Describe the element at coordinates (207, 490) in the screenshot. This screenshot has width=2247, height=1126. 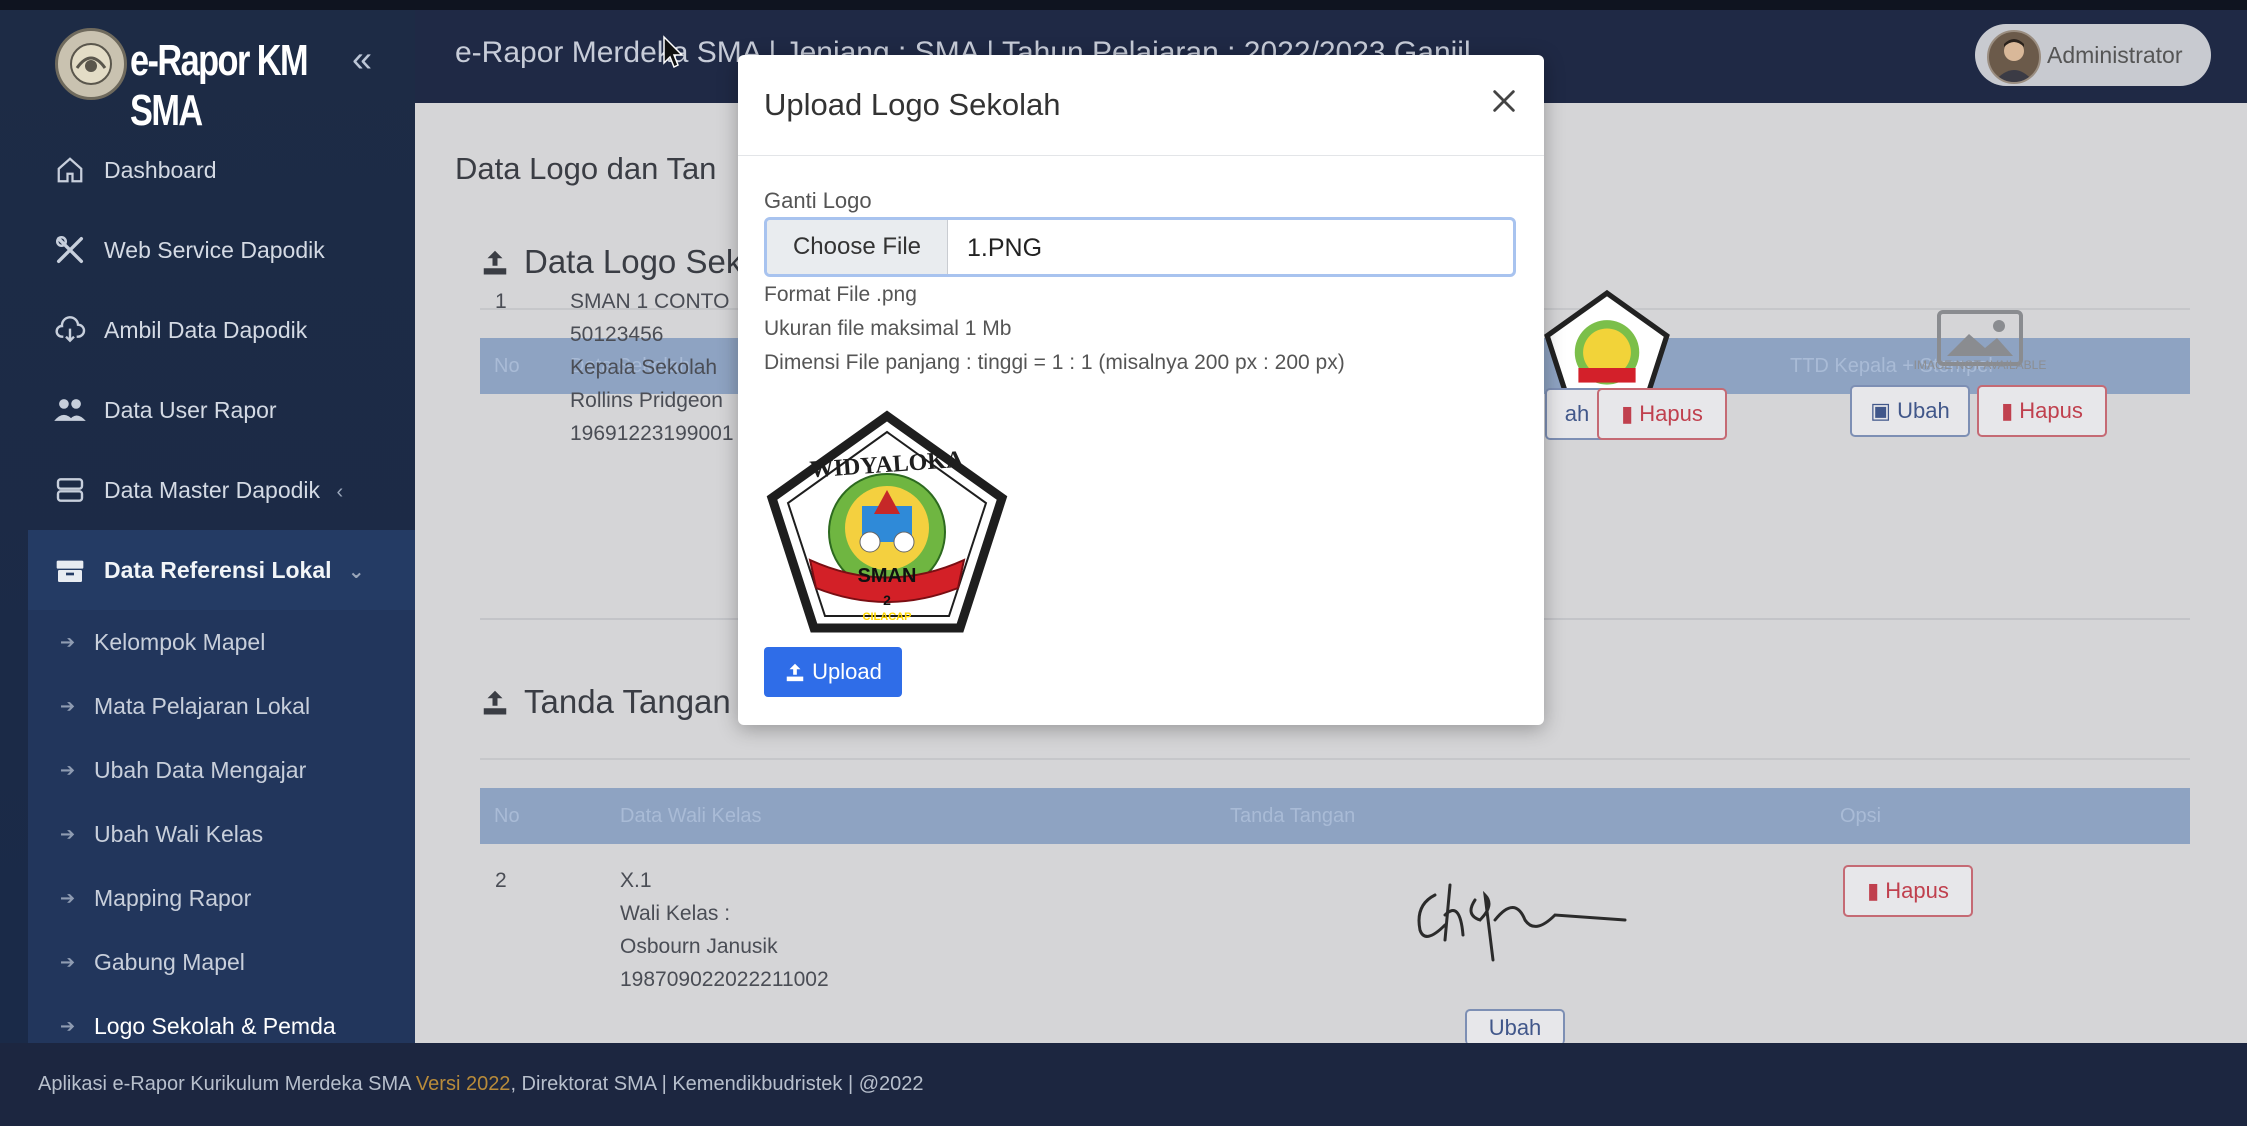
I see `sidebar-item-master-dapodik: Data Master Dapodik ‹` at that location.